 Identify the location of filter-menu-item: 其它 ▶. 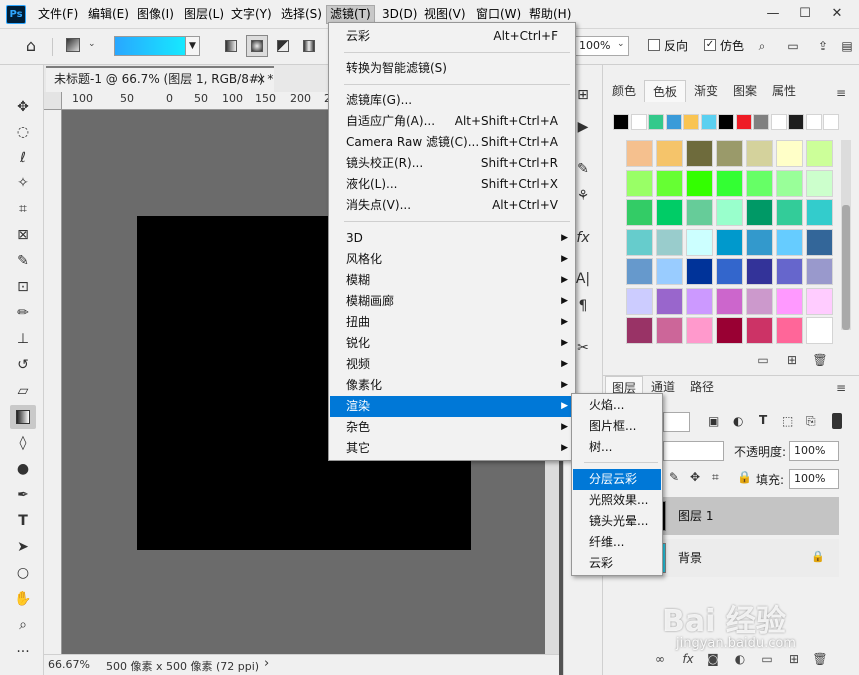
(452, 448).